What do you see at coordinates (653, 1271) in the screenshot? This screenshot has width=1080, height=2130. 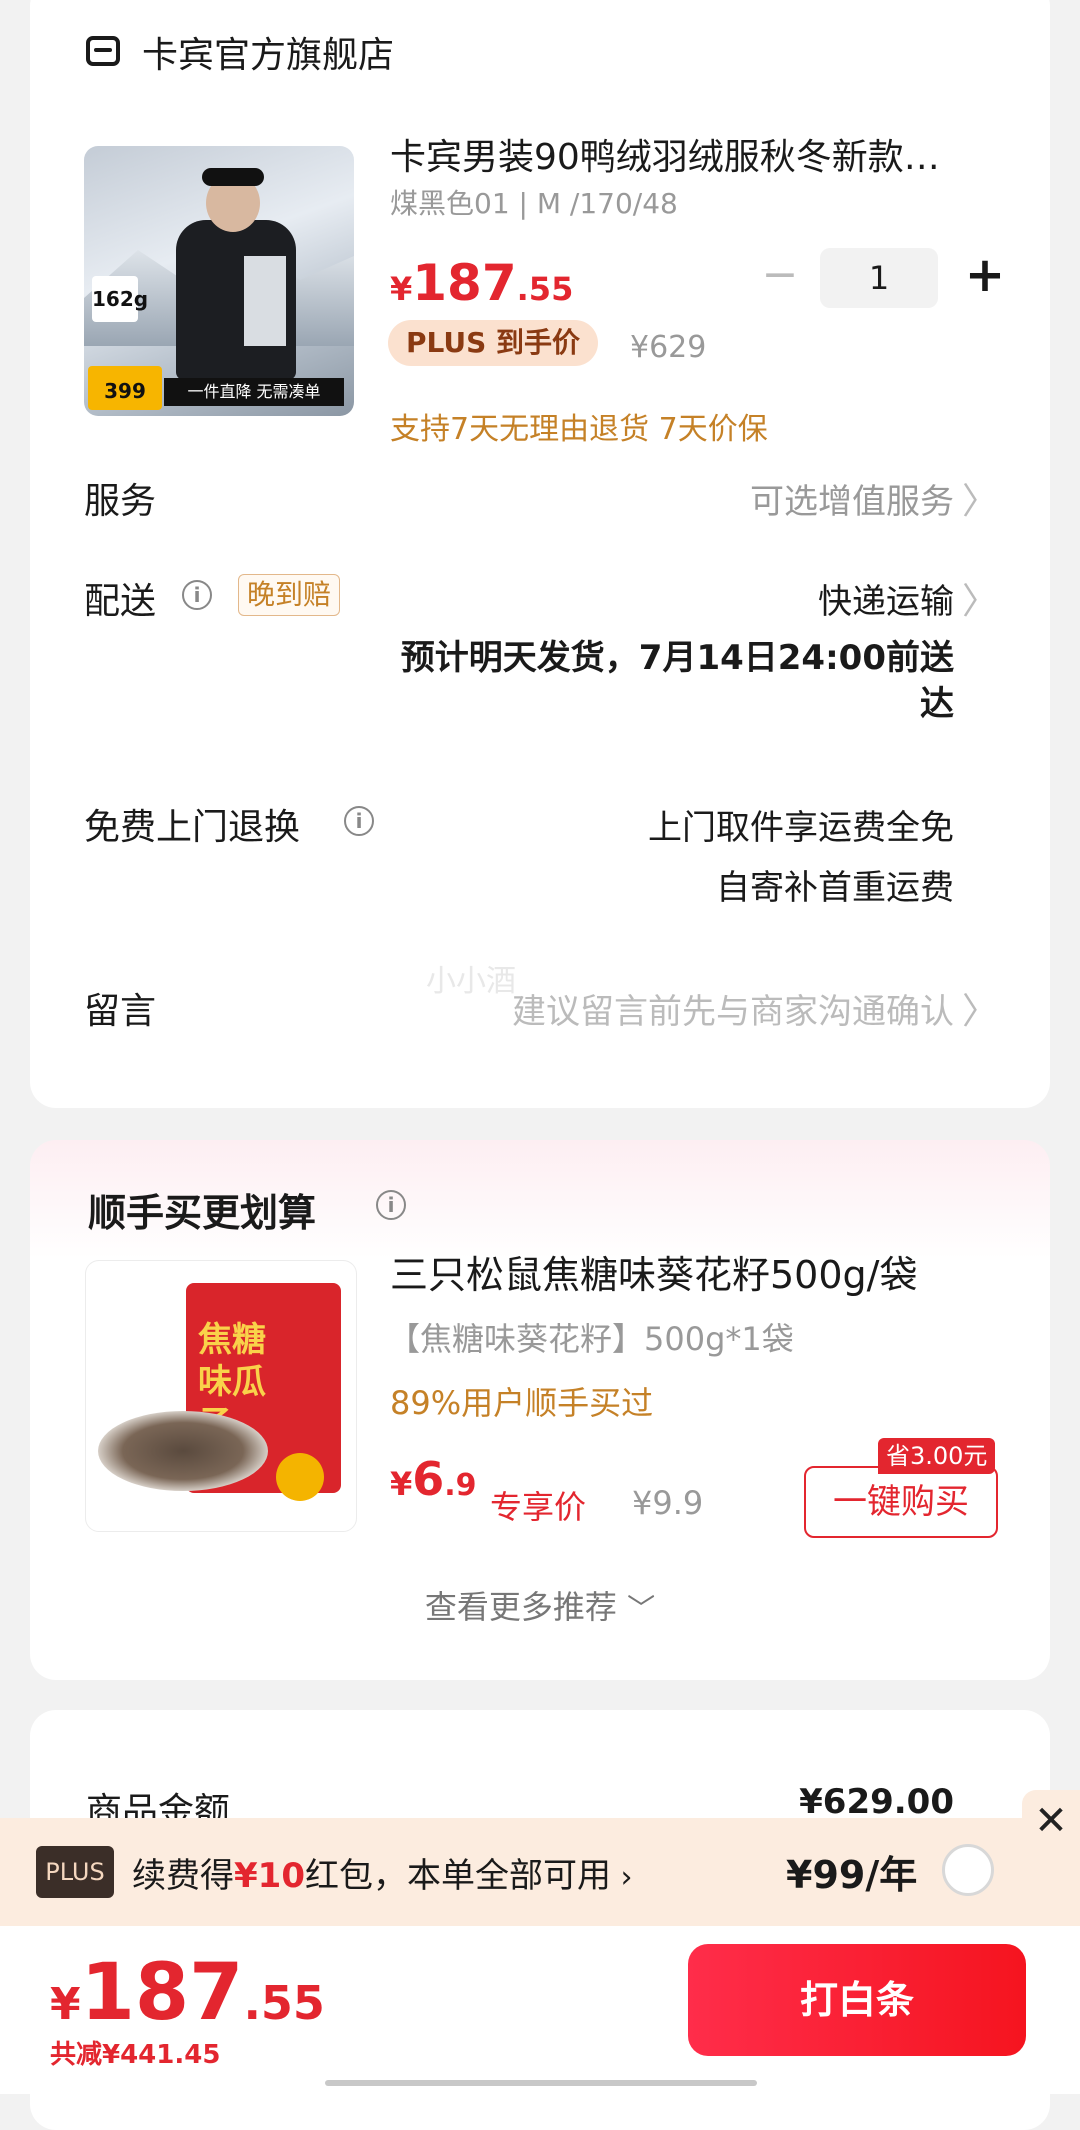 I see `recommendation-name: 三只松鼠焦糖味葵花籽500g/袋` at bounding box center [653, 1271].